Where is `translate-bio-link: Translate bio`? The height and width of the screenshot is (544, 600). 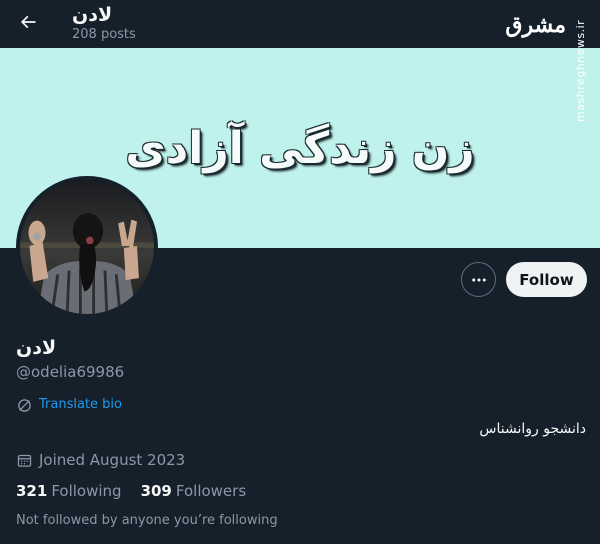 translate-bio-link: Translate bio is located at coordinates (69, 405).